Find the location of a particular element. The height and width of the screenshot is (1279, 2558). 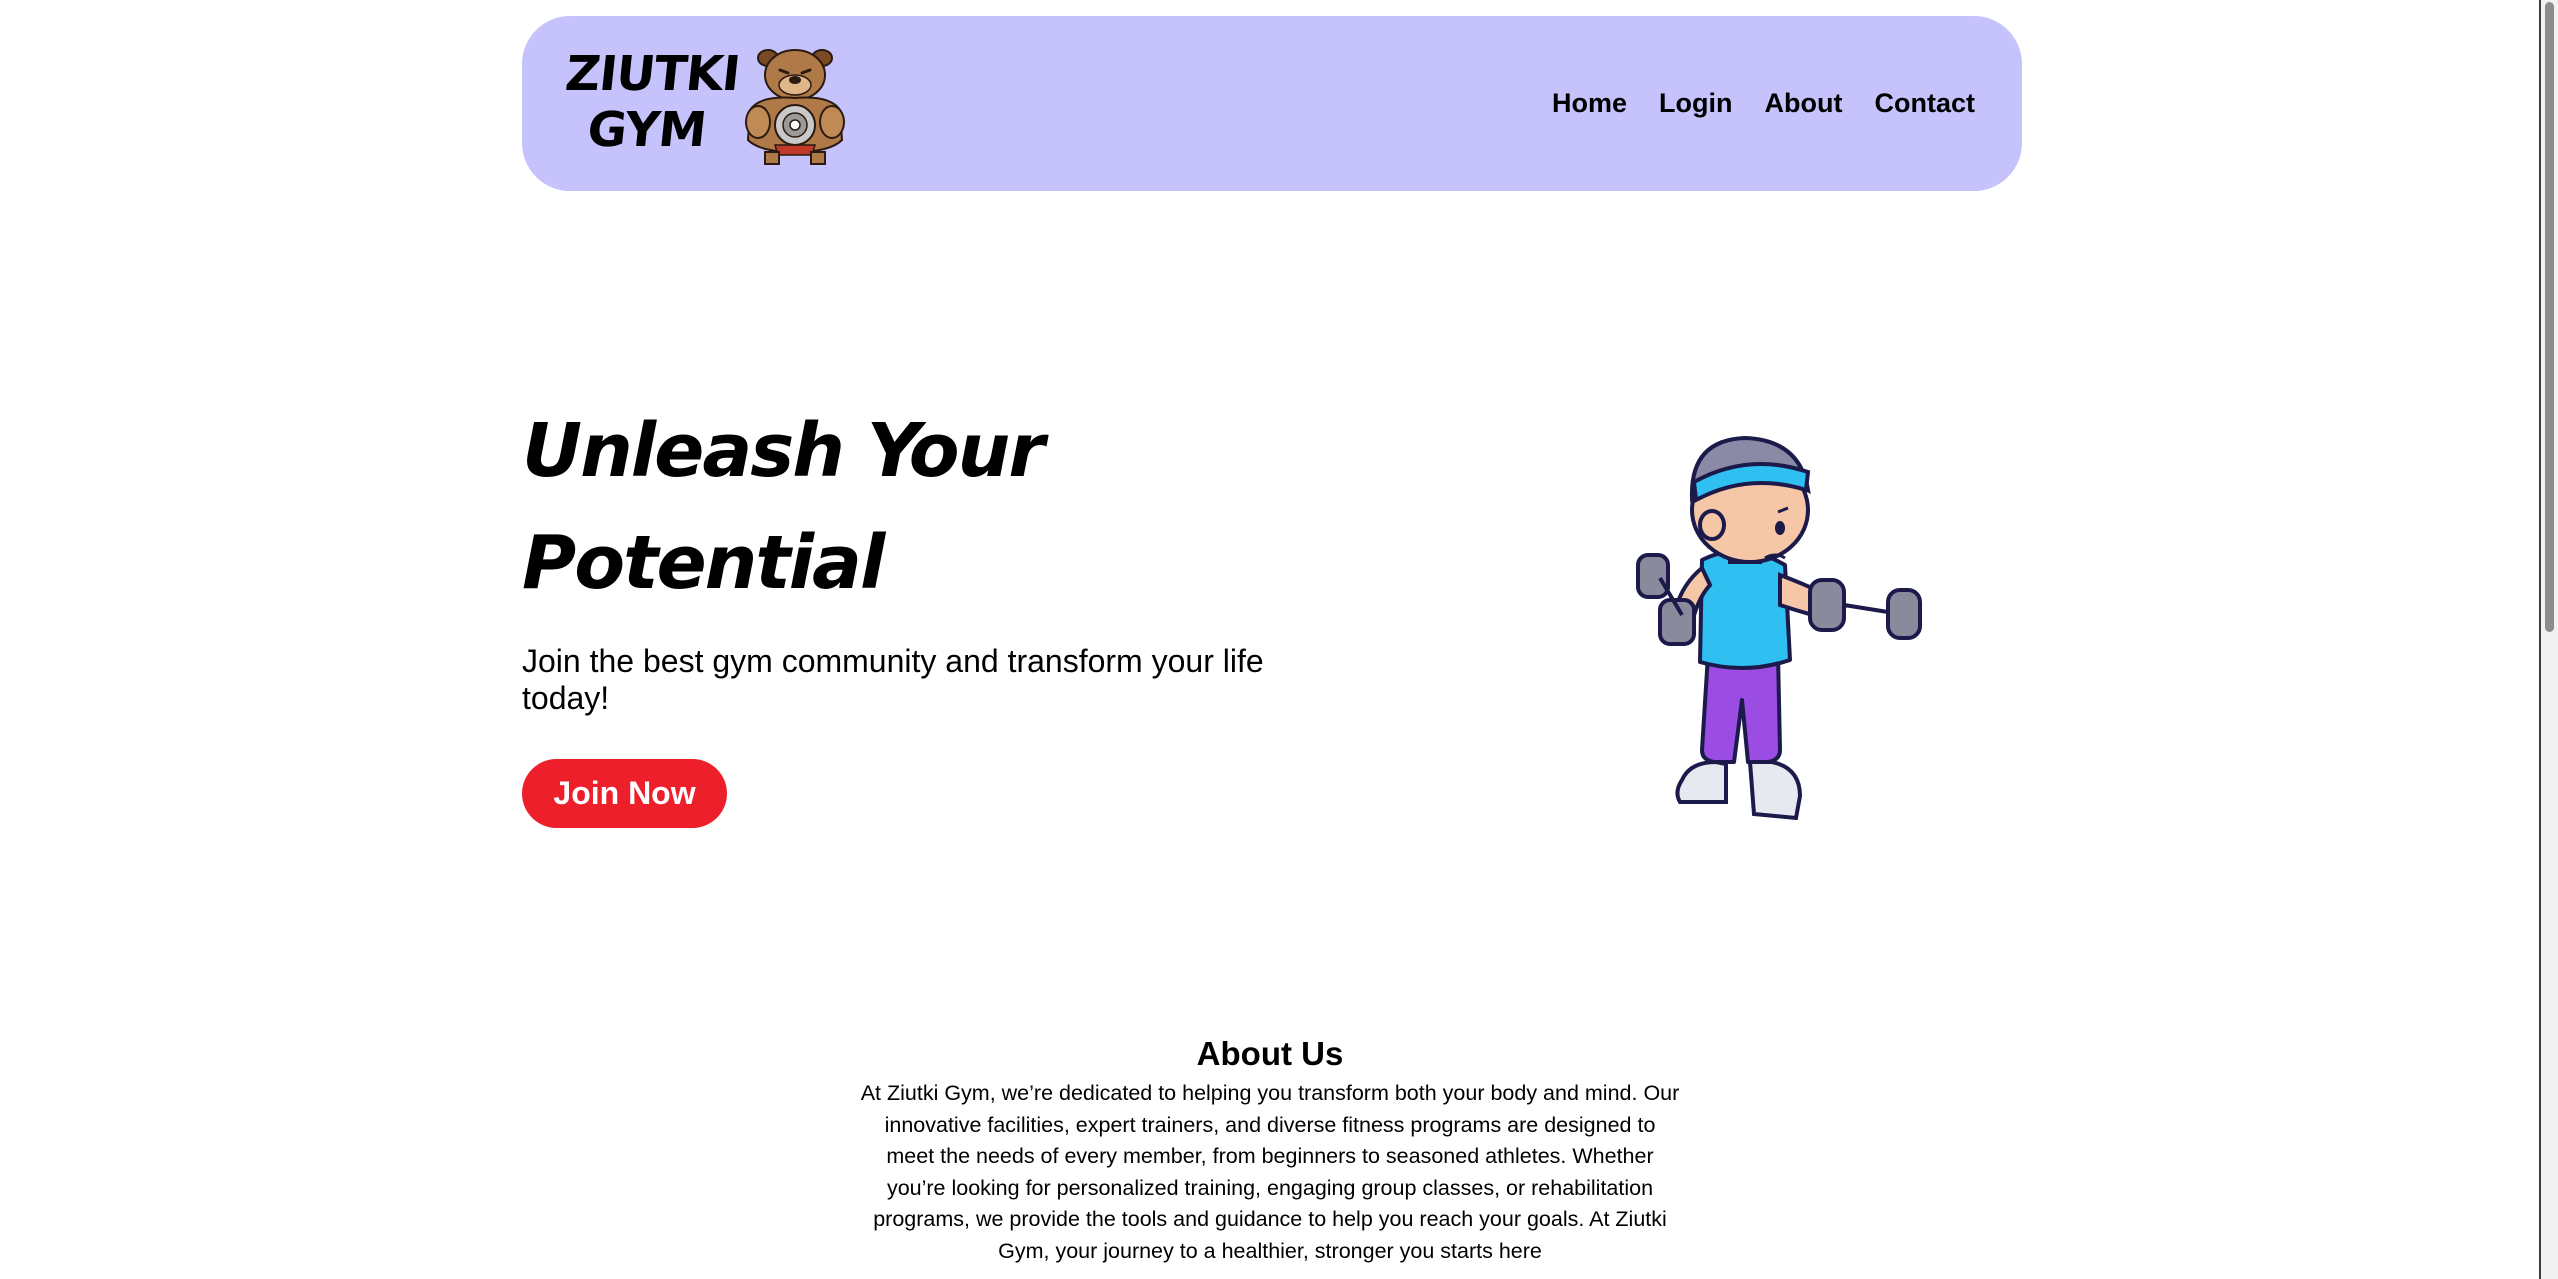

logo-text: ZIUTKI GYM is located at coordinates (649, 102).